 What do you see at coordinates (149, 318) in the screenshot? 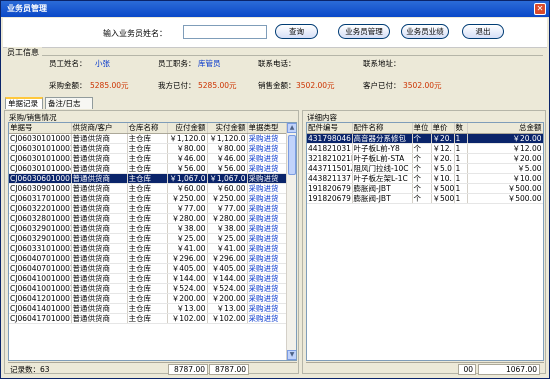
I see `table-row: CJ060417010001 普通供货商 主仓库 ￥102.00 ￥102.00 采购进货` at bounding box center [149, 318].